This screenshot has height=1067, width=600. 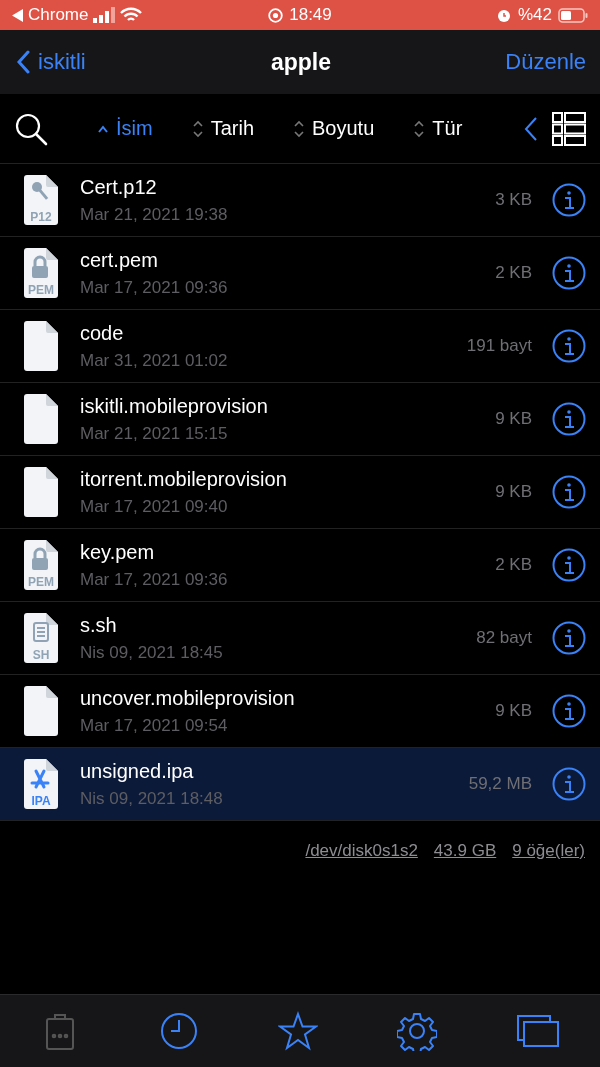 I want to click on file-name: cert.pem, so click(x=119, y=260).